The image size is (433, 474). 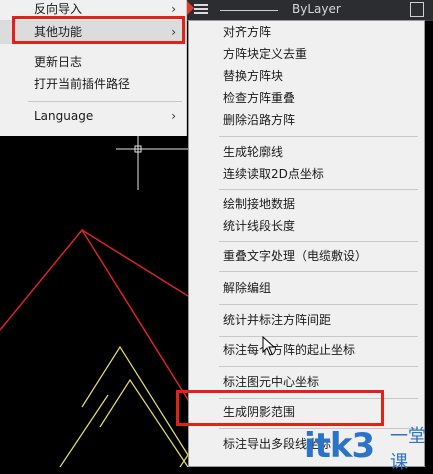 What do you see at coordinates (306, 76) in the screenshot?
I see `submenu-item: 替换方阵块` at bounding box center [306, 76].